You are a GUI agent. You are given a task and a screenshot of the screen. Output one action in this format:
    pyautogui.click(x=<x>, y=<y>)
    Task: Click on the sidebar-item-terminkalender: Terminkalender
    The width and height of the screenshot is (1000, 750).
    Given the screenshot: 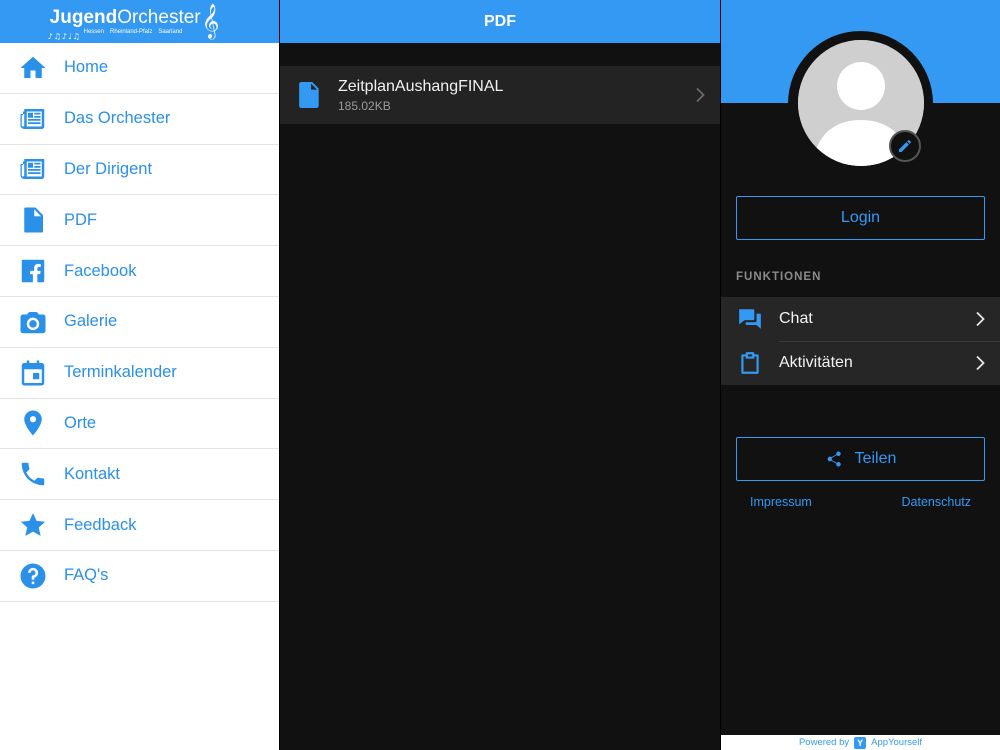 What is the action you would take?
    pyautogui.click(x=139, y=373)
    